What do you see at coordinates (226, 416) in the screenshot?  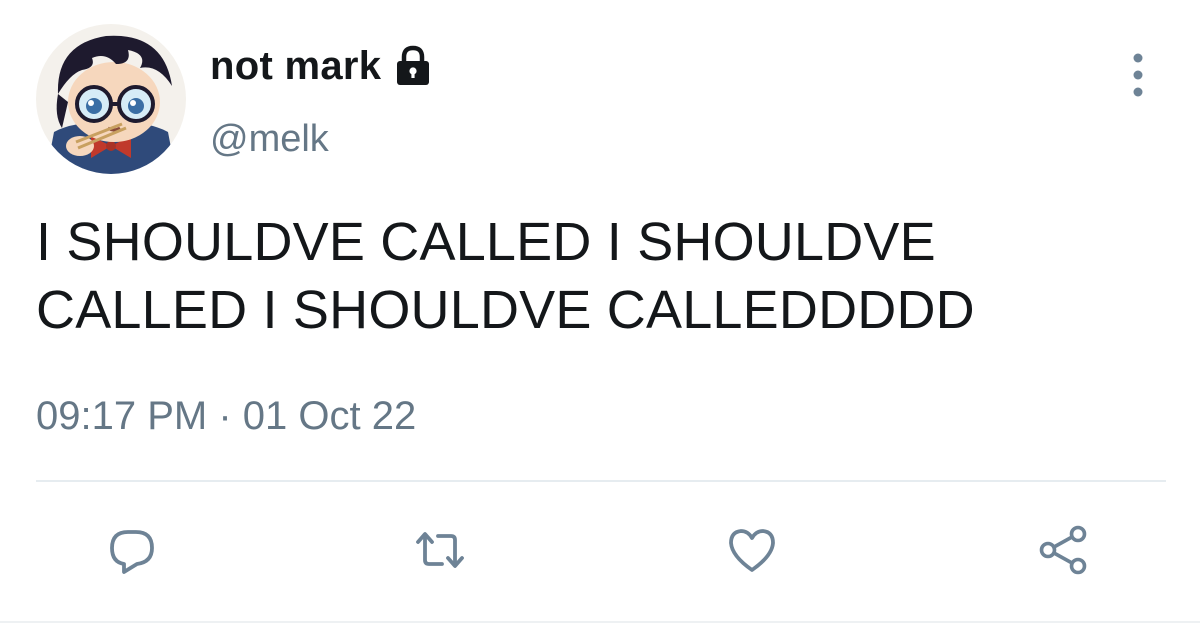 I see `tweet-timestamp: 09:17 PM · 01 Oct 22` at bounding box center [226, 416].